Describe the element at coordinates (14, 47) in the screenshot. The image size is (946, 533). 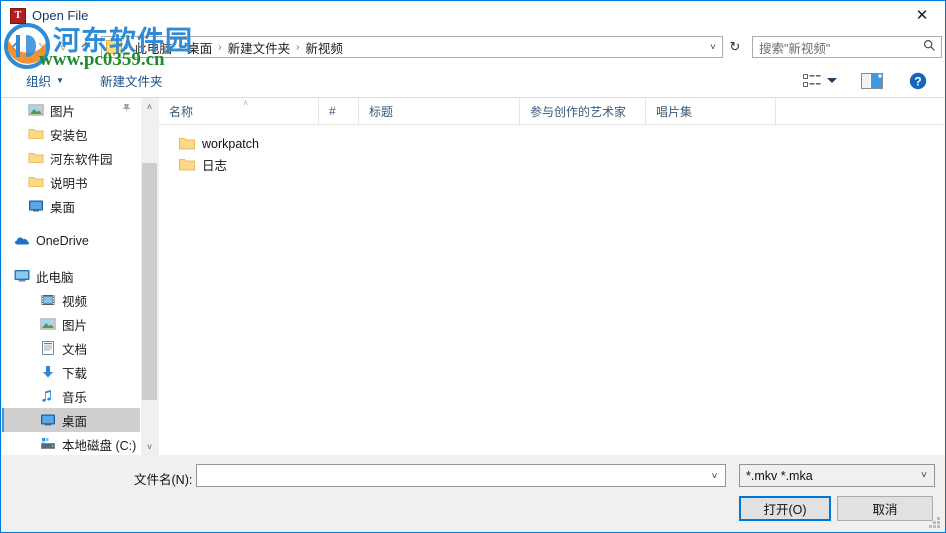
I see `back-icon` at that location.